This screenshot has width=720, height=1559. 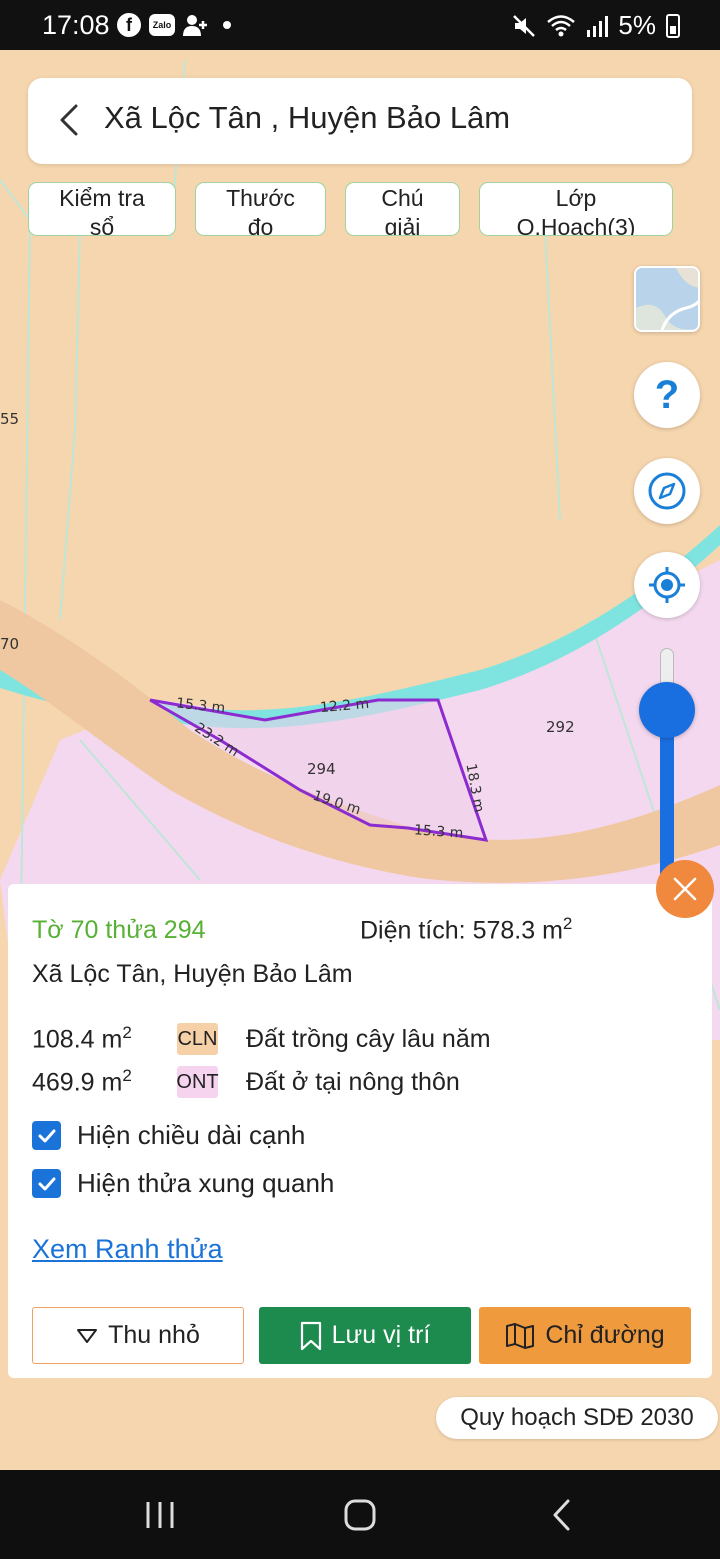 I want to click on home-icon, so click(x=360, y=1515).